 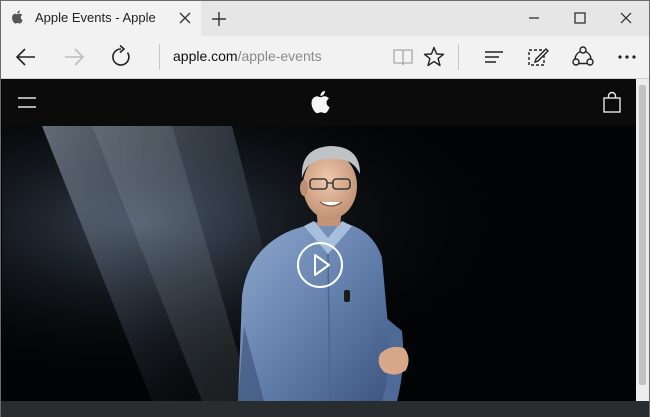 I want to click on navigation-bar: apple.com/apple-events, so click(x=325, y=57).